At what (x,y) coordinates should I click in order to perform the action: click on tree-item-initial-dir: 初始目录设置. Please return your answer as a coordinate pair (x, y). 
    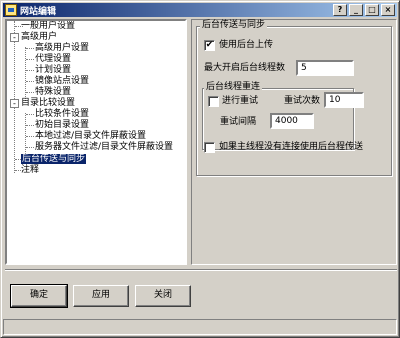
    Looking at the image, I should click on (62, 125).